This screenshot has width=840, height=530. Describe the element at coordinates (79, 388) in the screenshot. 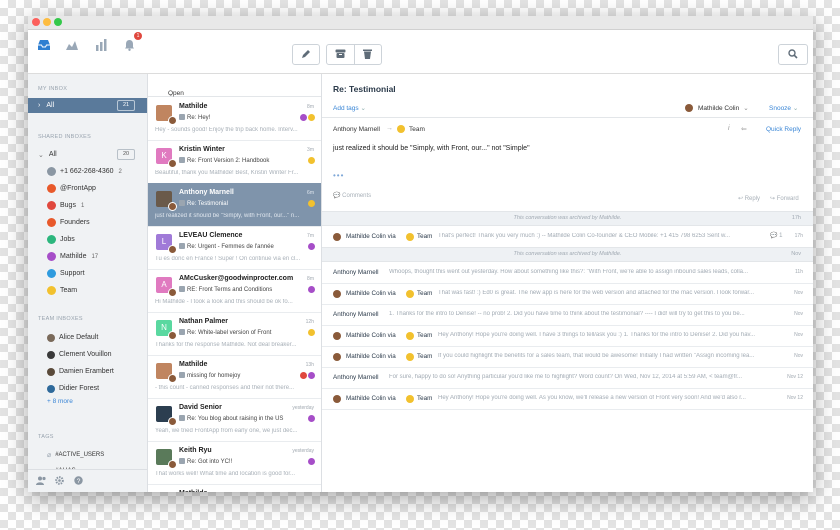

I see `sidebar-item-label: Didier Forest` at that location.